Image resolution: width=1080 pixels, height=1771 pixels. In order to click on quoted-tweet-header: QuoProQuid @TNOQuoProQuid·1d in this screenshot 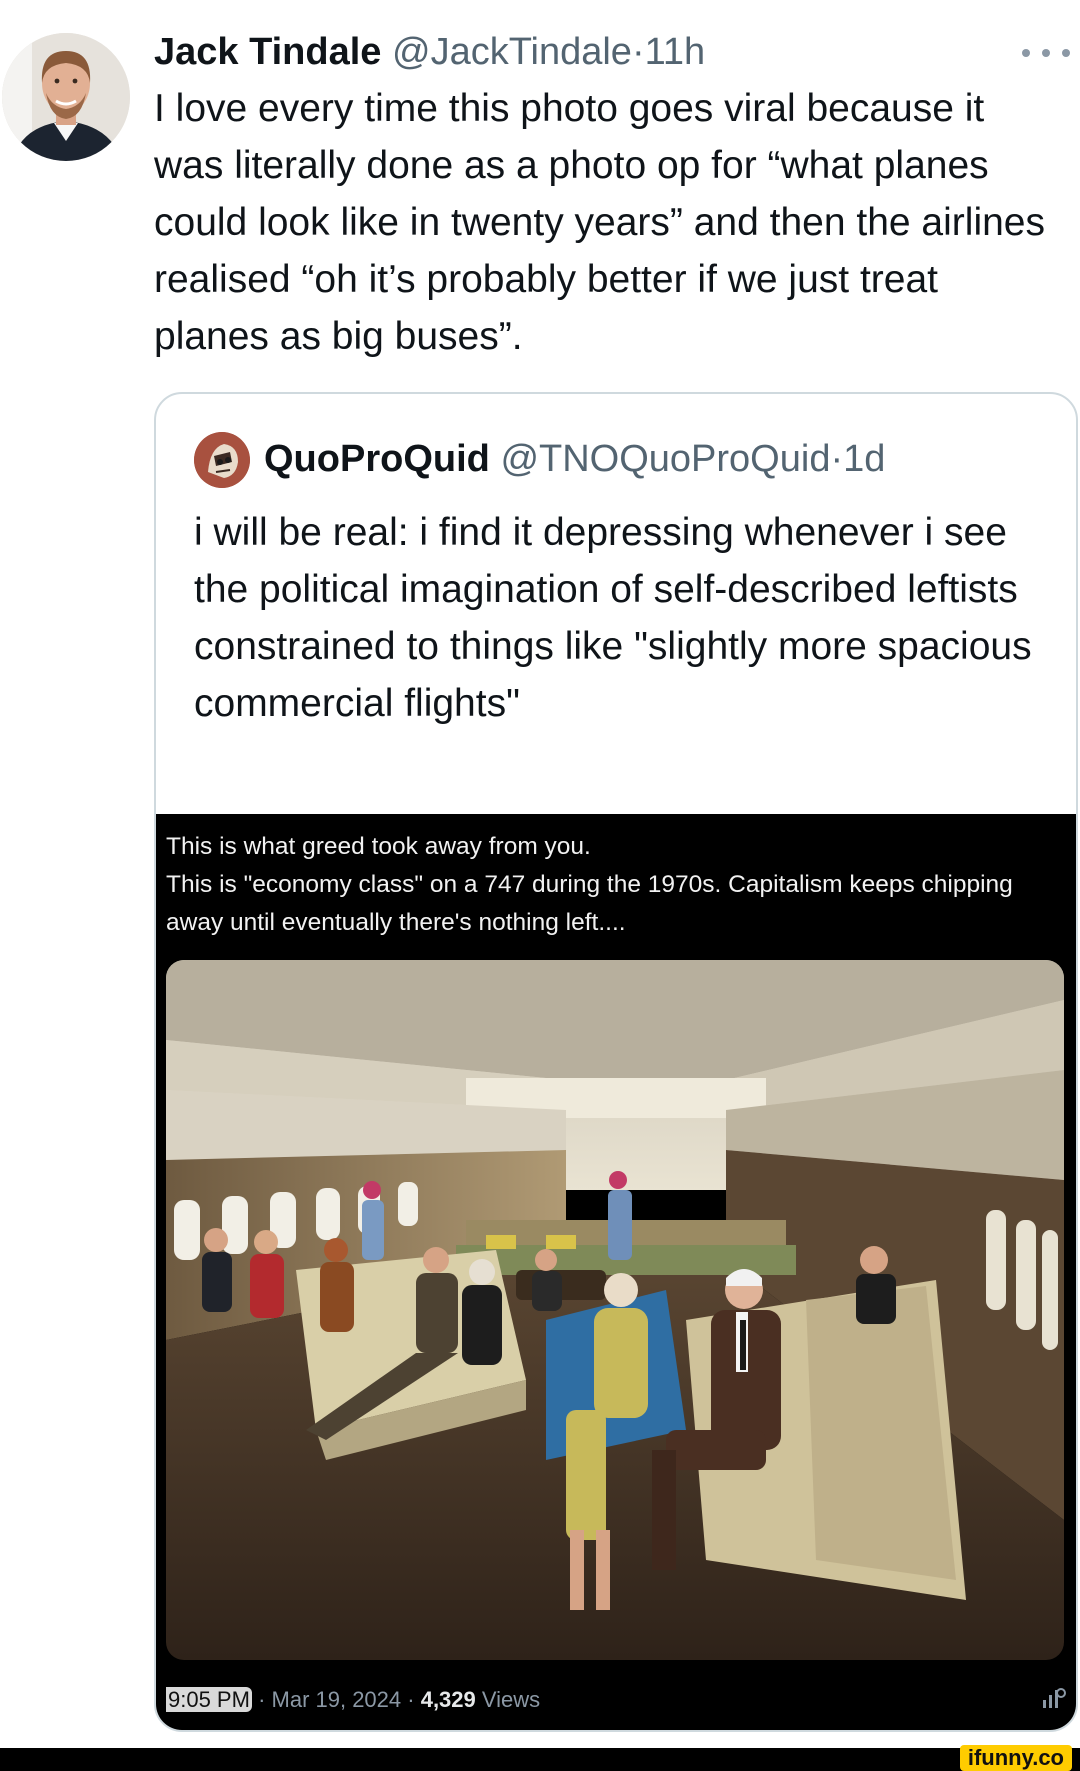, I will do `click(664, 459)`.